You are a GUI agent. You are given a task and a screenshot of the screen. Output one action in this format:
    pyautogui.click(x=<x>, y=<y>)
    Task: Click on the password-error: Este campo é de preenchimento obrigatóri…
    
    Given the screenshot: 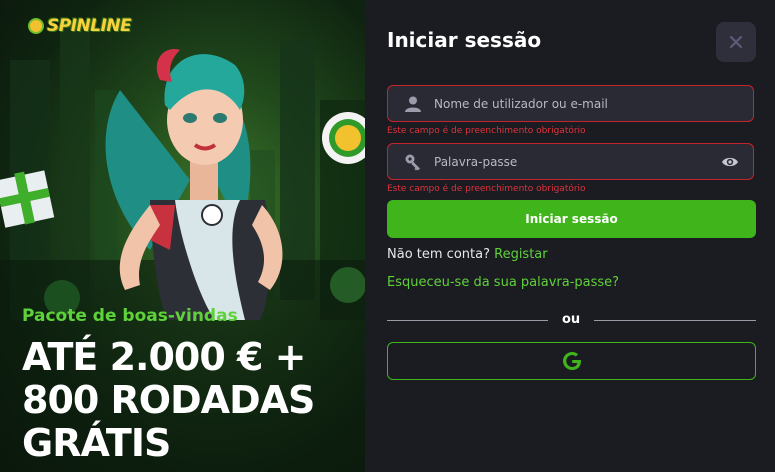 What is the action you would take?
    pyautogui.click(x=486, y=189)
    